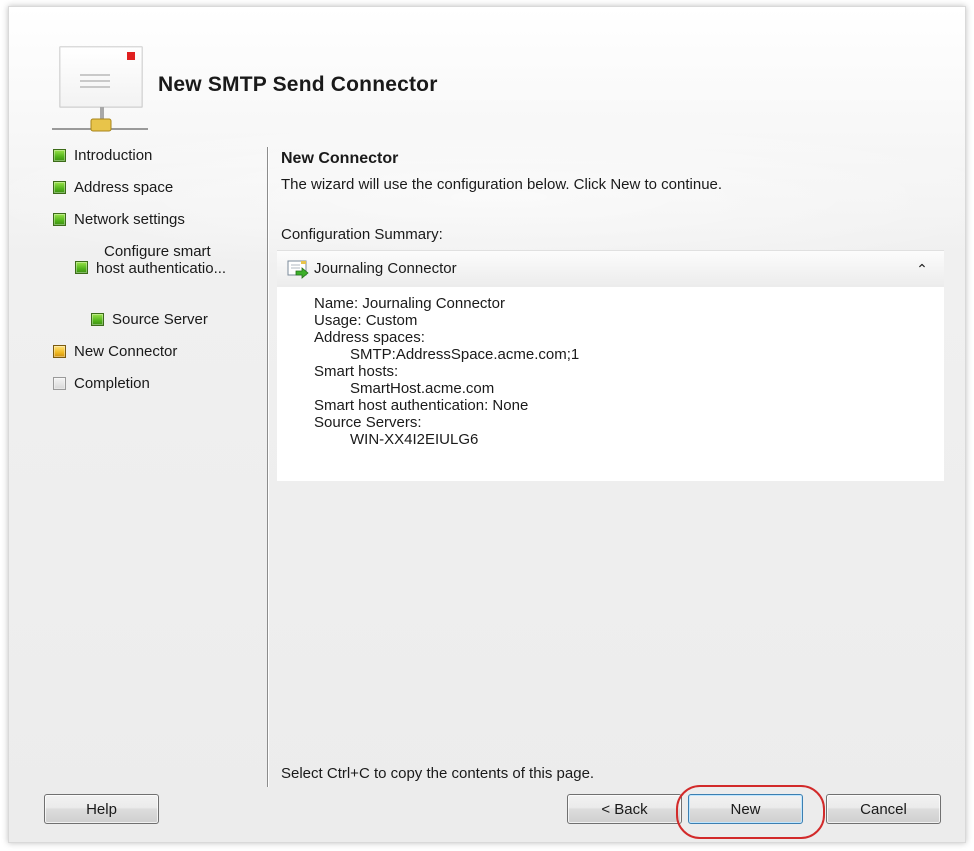 The height and width of the screenshot is (851, 974). Describe the element at coordinates (59, 351) in the screenshot. I see `step-current-icon` at that location.